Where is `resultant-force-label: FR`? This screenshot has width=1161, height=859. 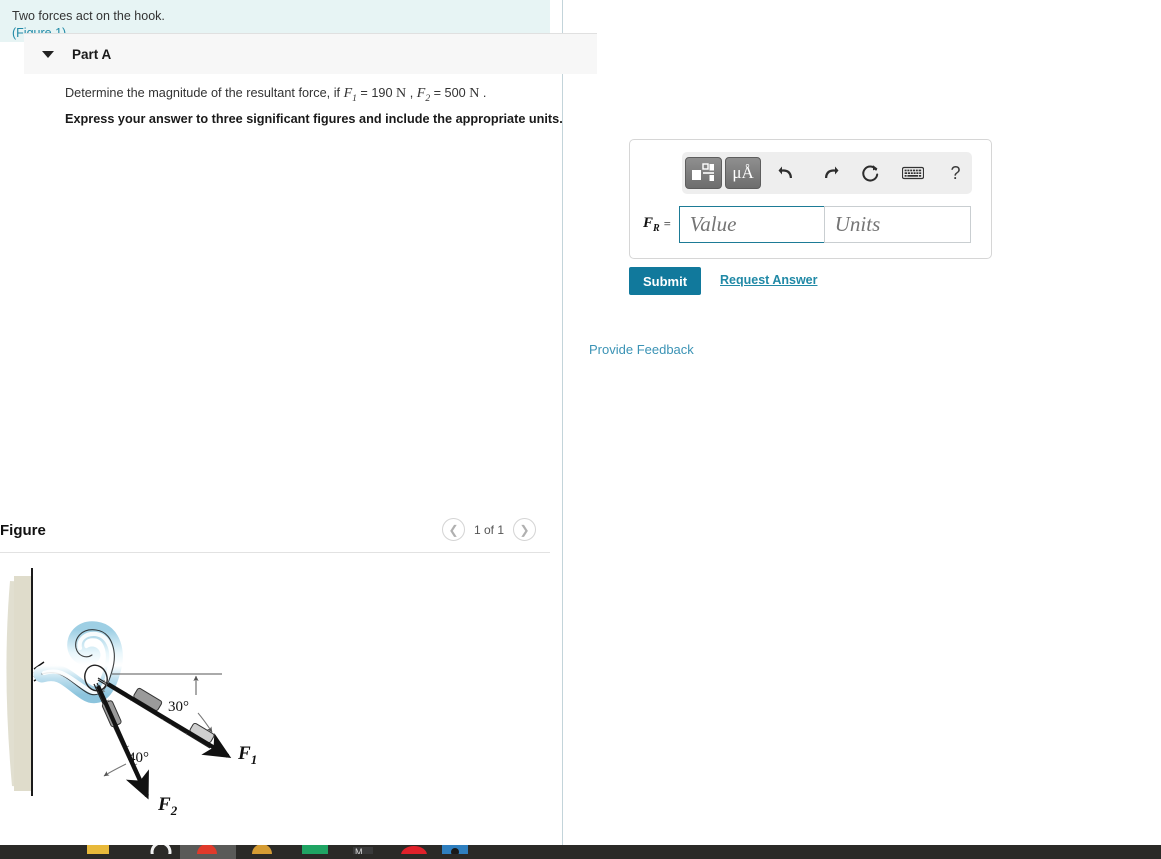
resultant-force-label: FR is located at coordinates (651, 224).